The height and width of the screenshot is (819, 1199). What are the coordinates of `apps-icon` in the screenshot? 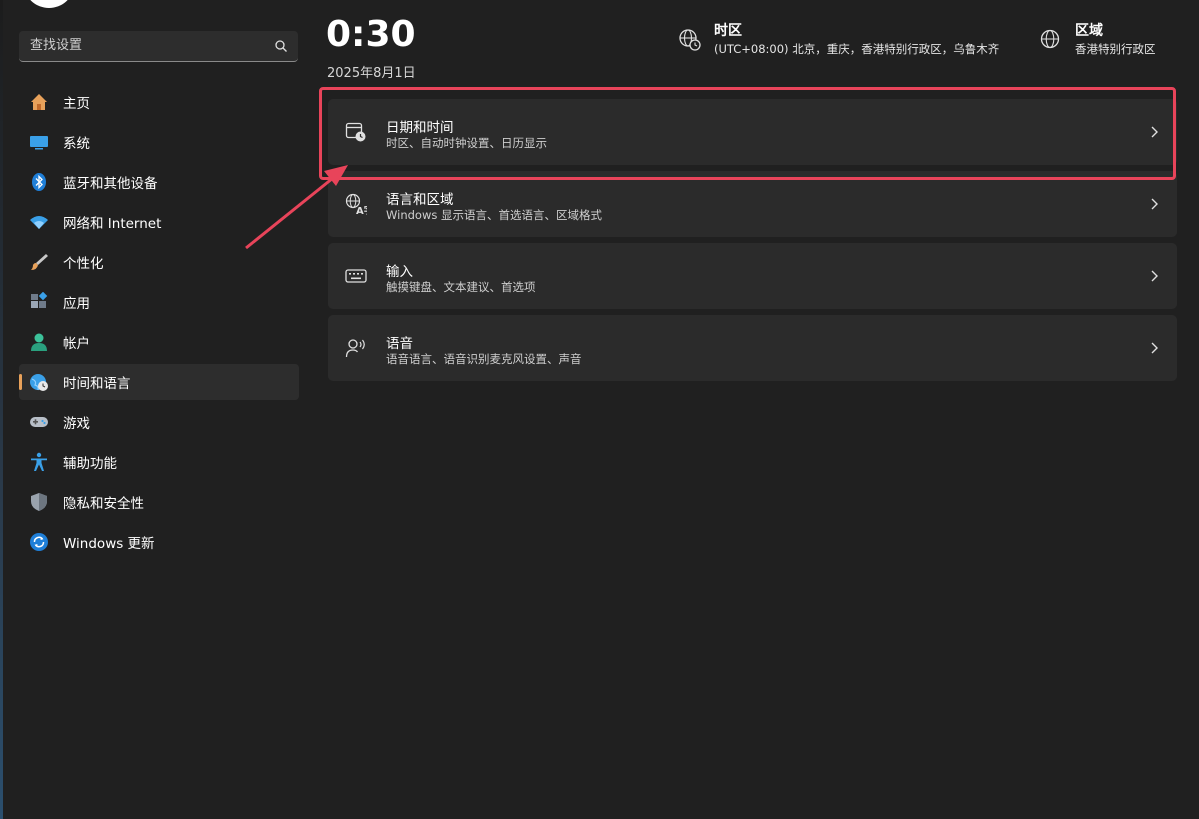 It's located at (39, 302).